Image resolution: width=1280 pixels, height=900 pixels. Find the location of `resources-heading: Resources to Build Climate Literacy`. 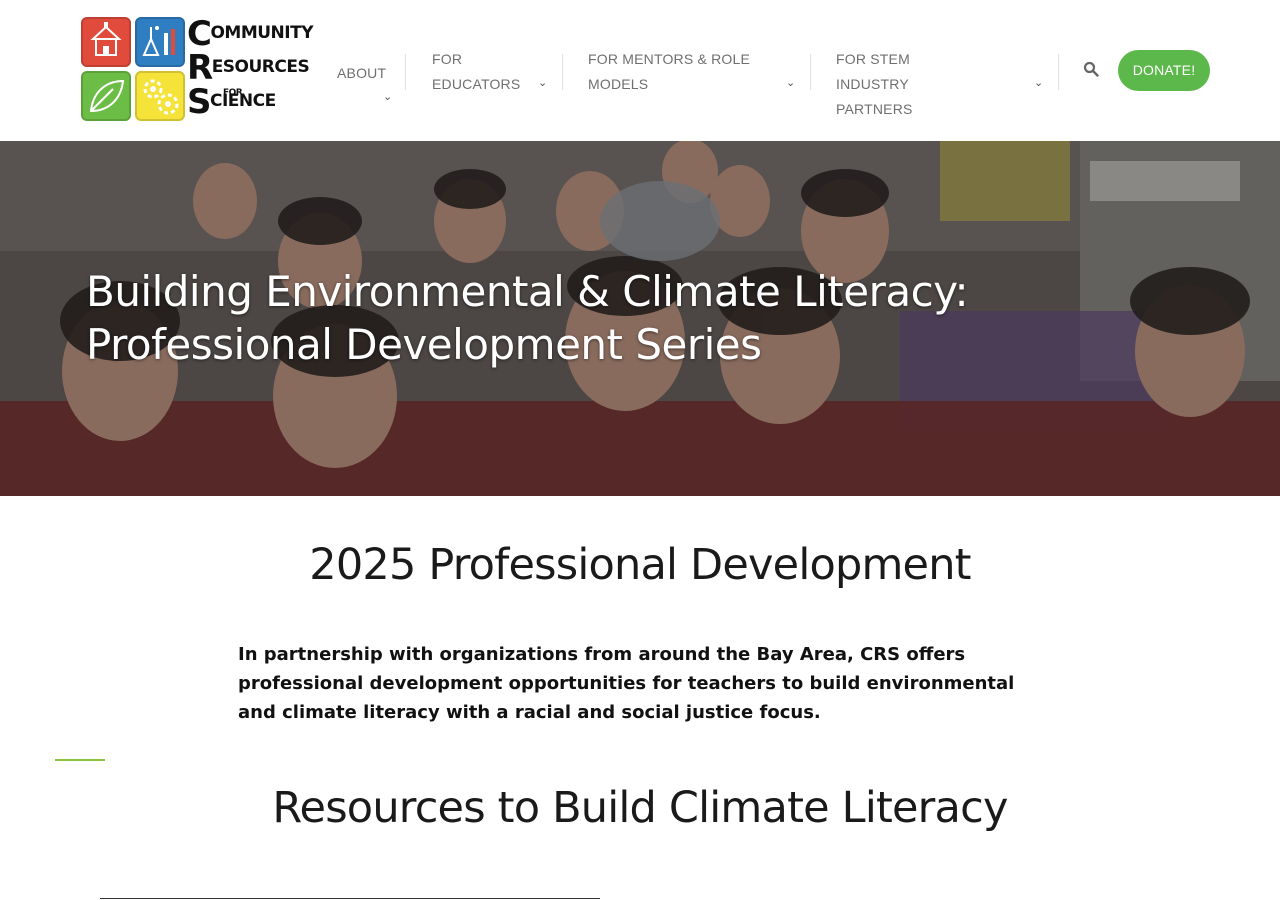

resources-heading: Resources to Build Climate Literacy is located at coordinates (640, 808).